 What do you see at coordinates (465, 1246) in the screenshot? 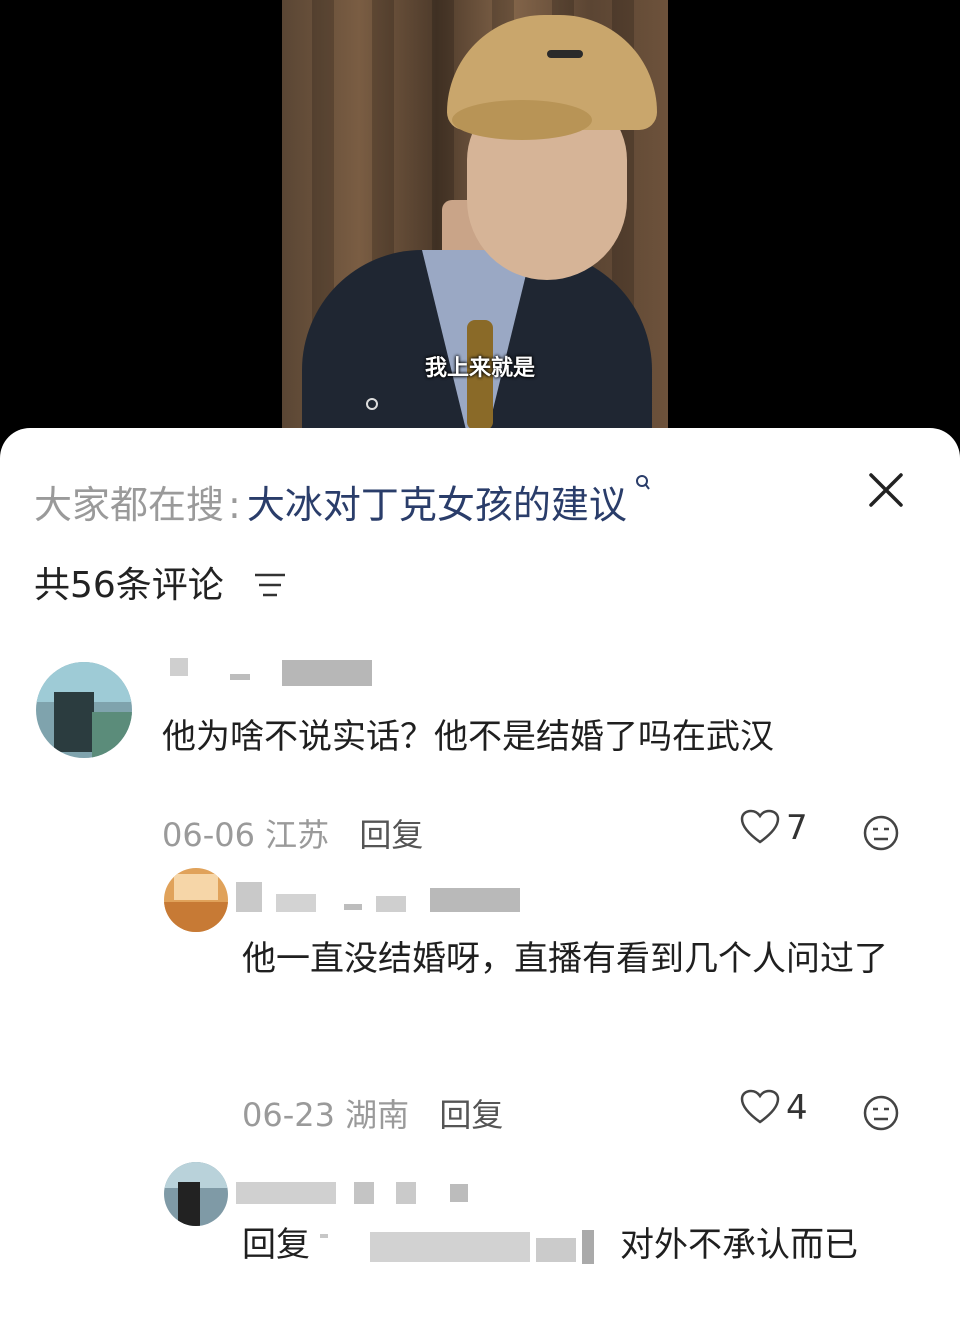
I see `mentioned-user-blurred` at bounding box center [465, 1246].